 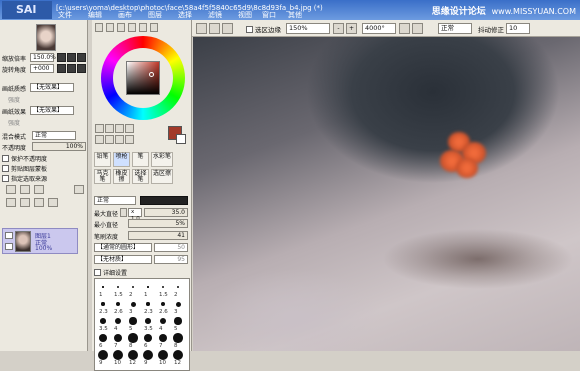 What do you see at coordinates (295, 15) in the screenshot?
I see `menu-other: 其他` at bounding box center [295, 15].